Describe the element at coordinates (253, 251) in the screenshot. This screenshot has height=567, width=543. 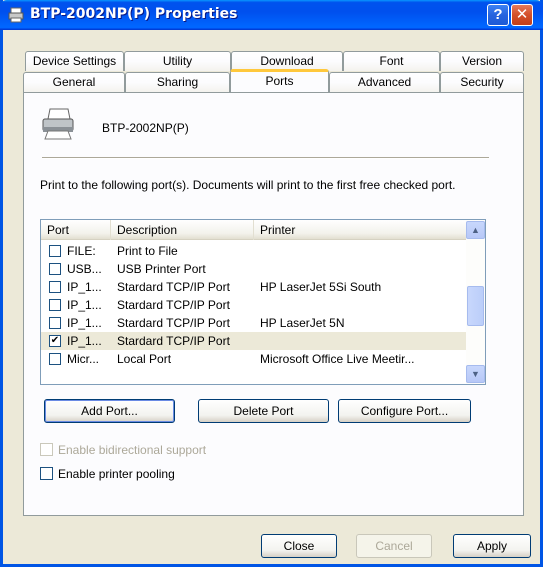
I see `port-list-item: FILE: Print to File` at that location.